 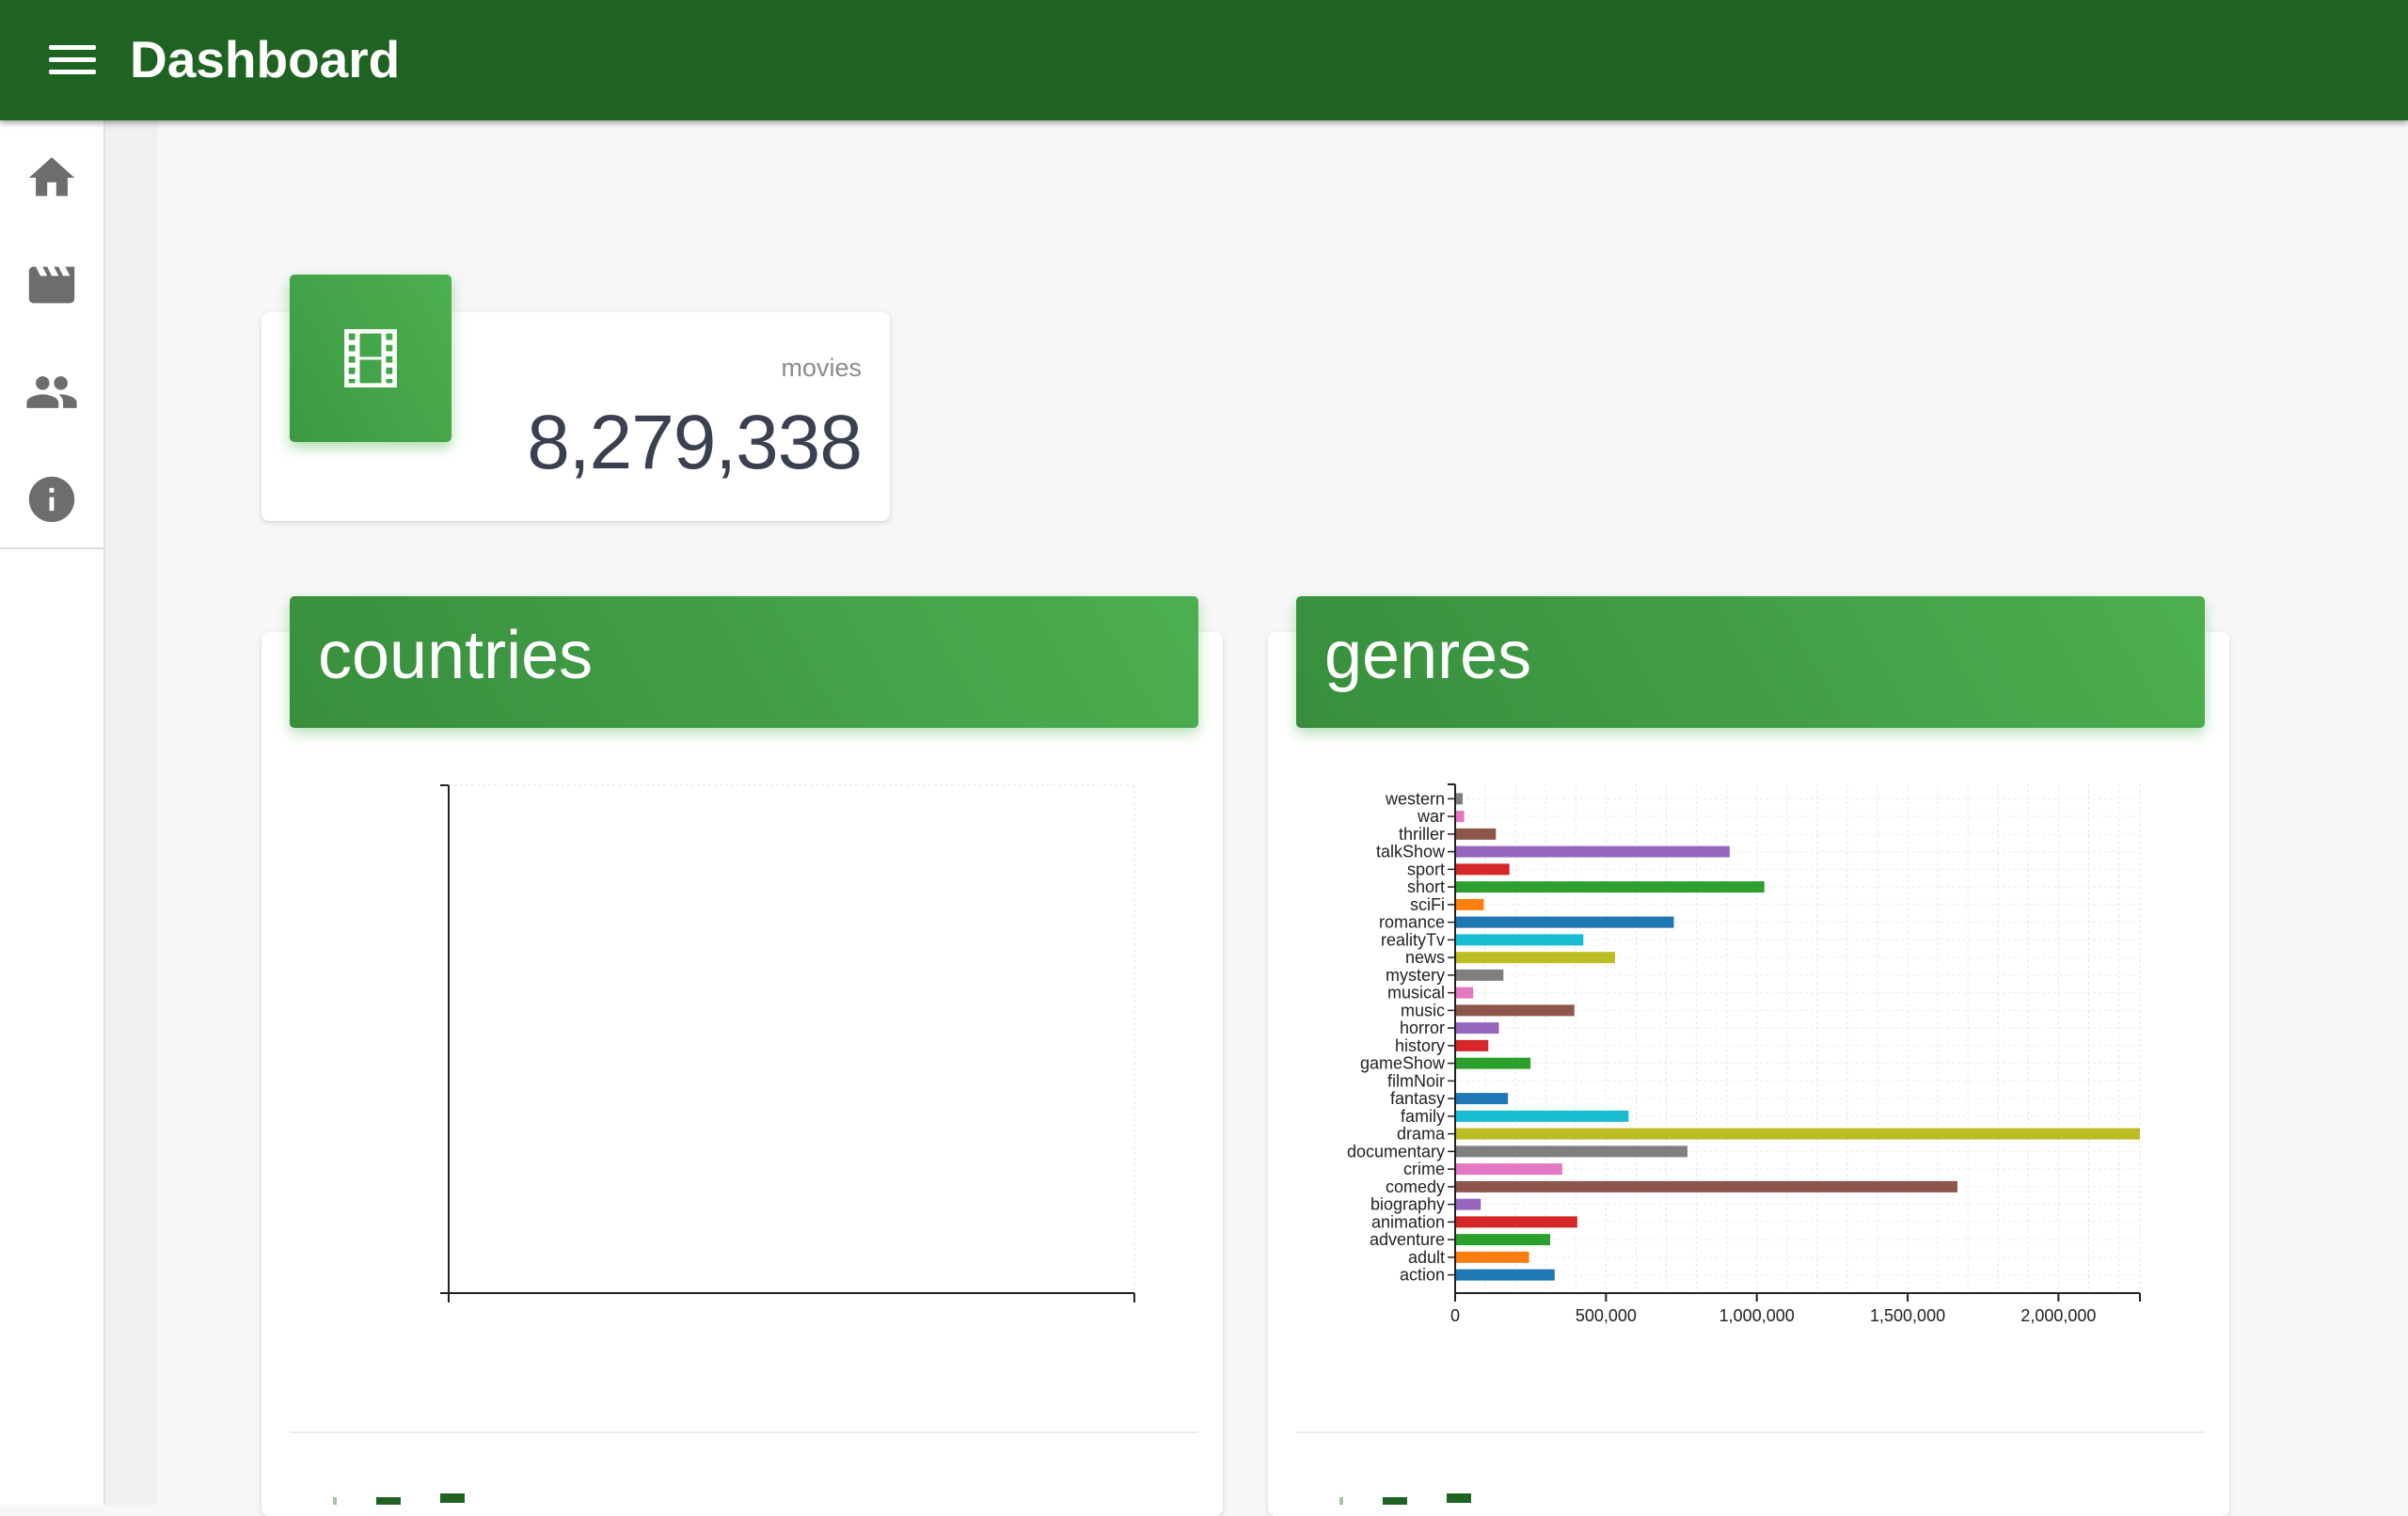 I want to click on bar-family, so click(x=1542, y=1116).